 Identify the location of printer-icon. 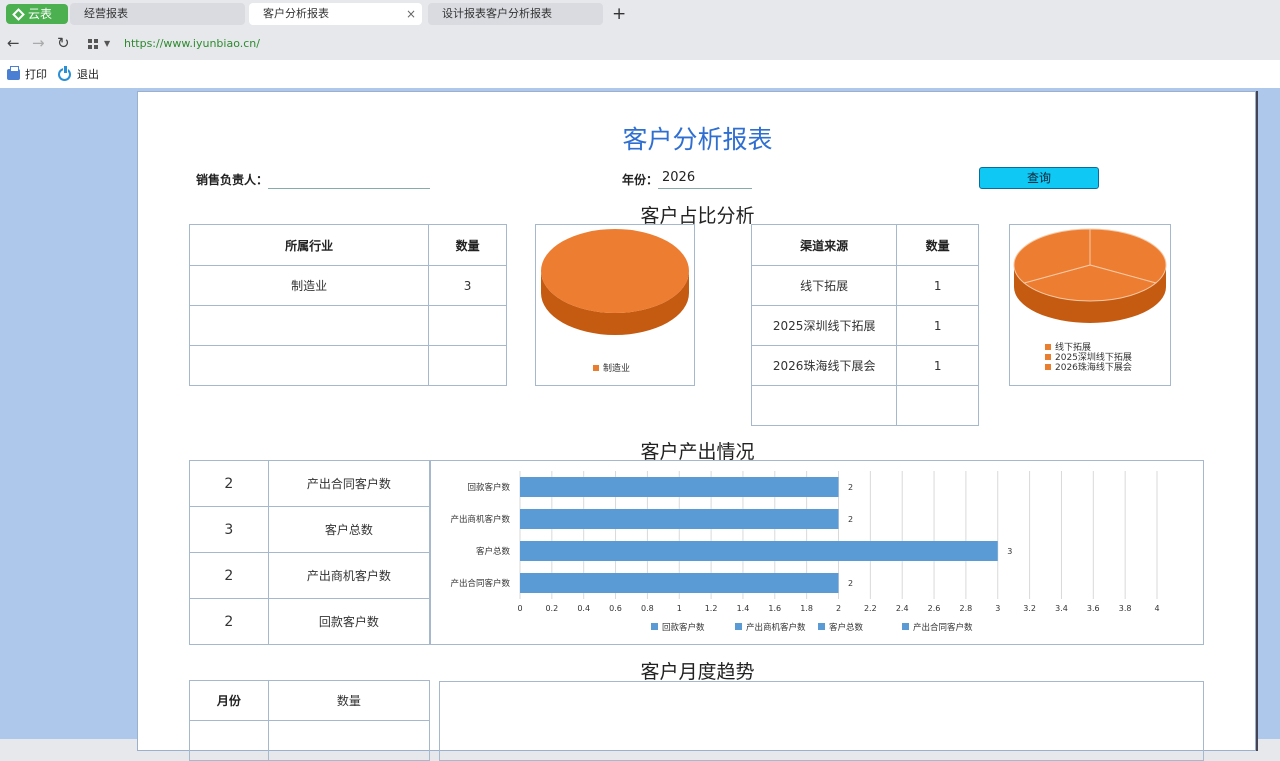
(13, 73).